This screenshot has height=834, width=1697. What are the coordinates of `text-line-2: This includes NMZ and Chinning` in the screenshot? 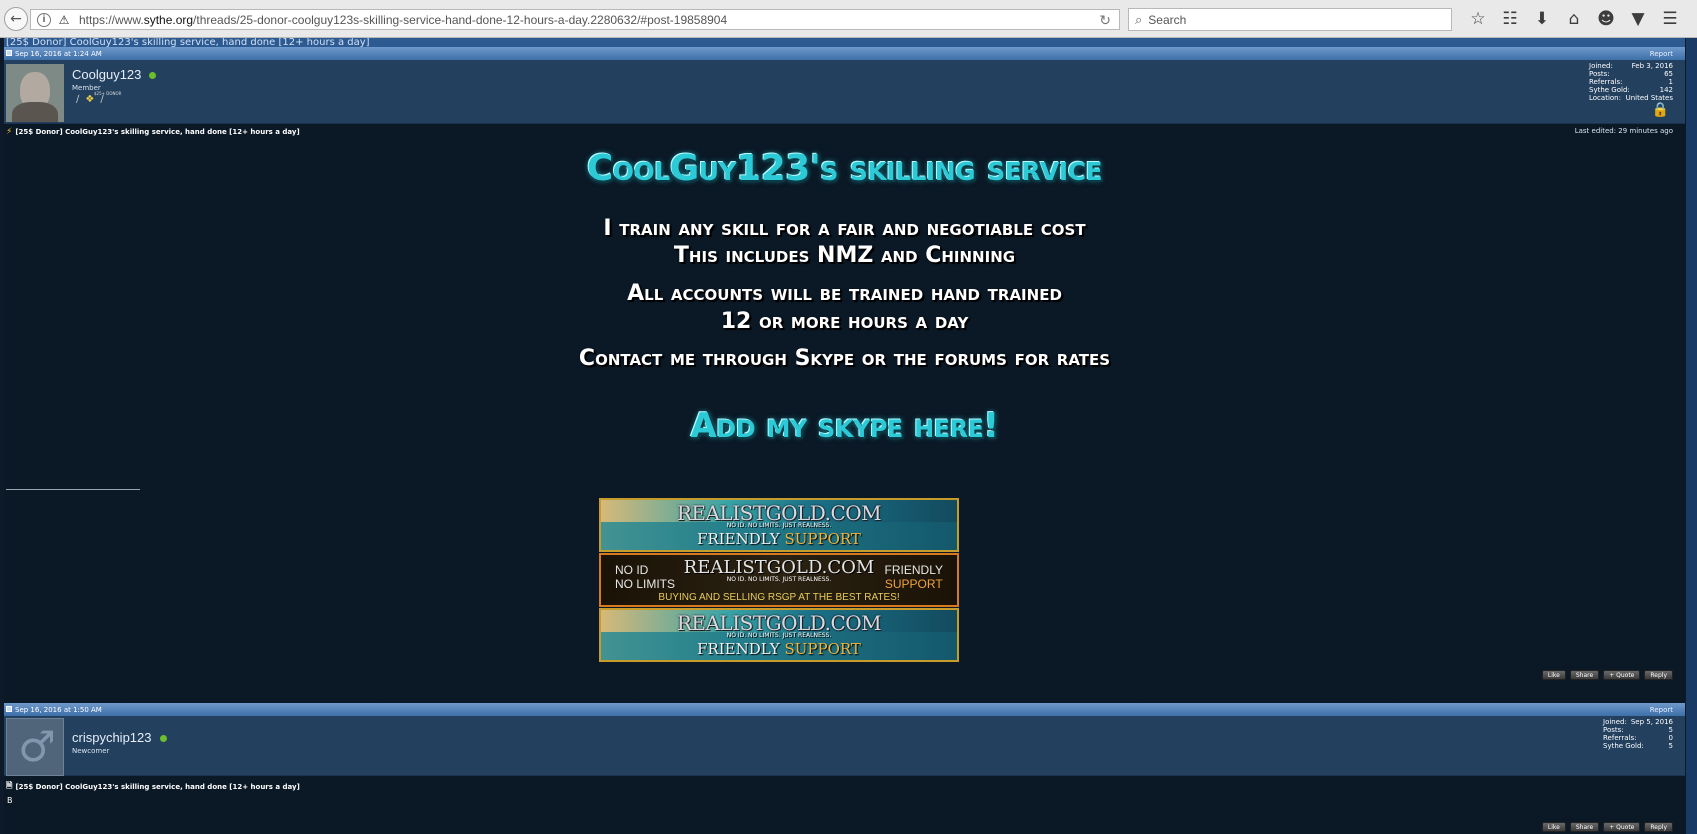 It's located at (844, 255).